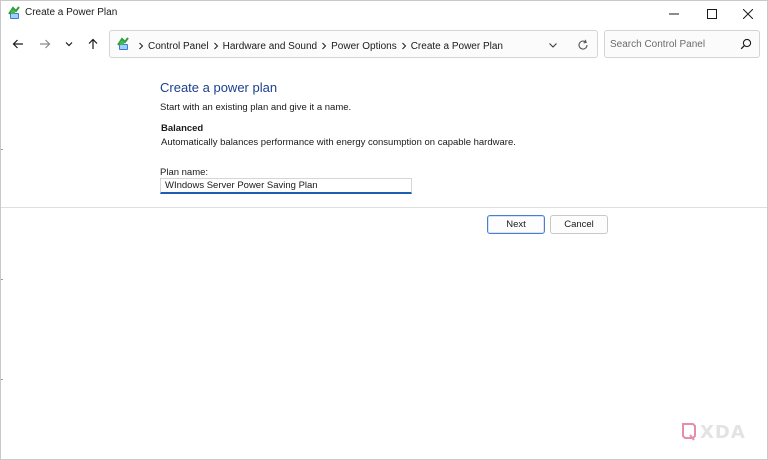 The height and width of the screenshot is (460, 768). What do you see at coordinates (71, 12) in the screenshot?
I see `window-title: Create a Power Plan` at bounding box center [71, 12].